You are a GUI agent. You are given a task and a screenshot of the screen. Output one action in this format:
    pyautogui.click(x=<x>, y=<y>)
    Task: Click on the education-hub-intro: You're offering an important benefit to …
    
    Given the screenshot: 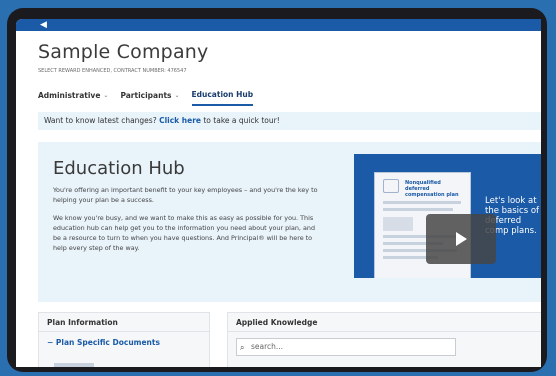 What is the action you would take?
    pyautogui.click(x=185, y=195)
    